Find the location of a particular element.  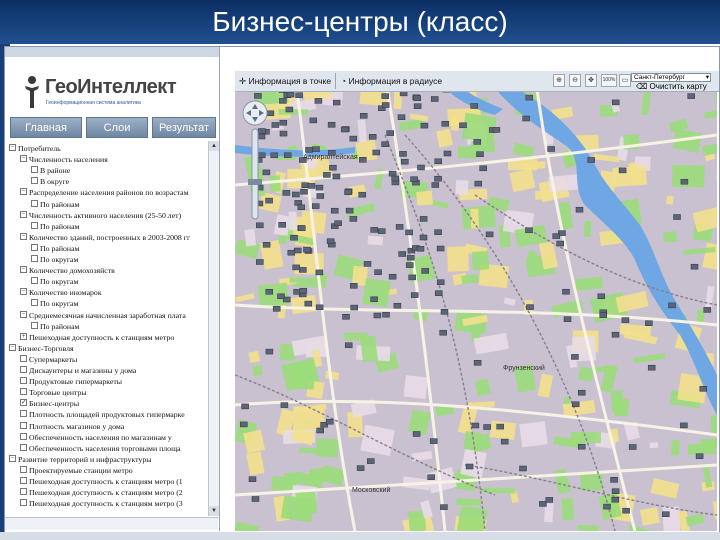

layer-checkbox: ✓ is located at coordinates (23, 403).